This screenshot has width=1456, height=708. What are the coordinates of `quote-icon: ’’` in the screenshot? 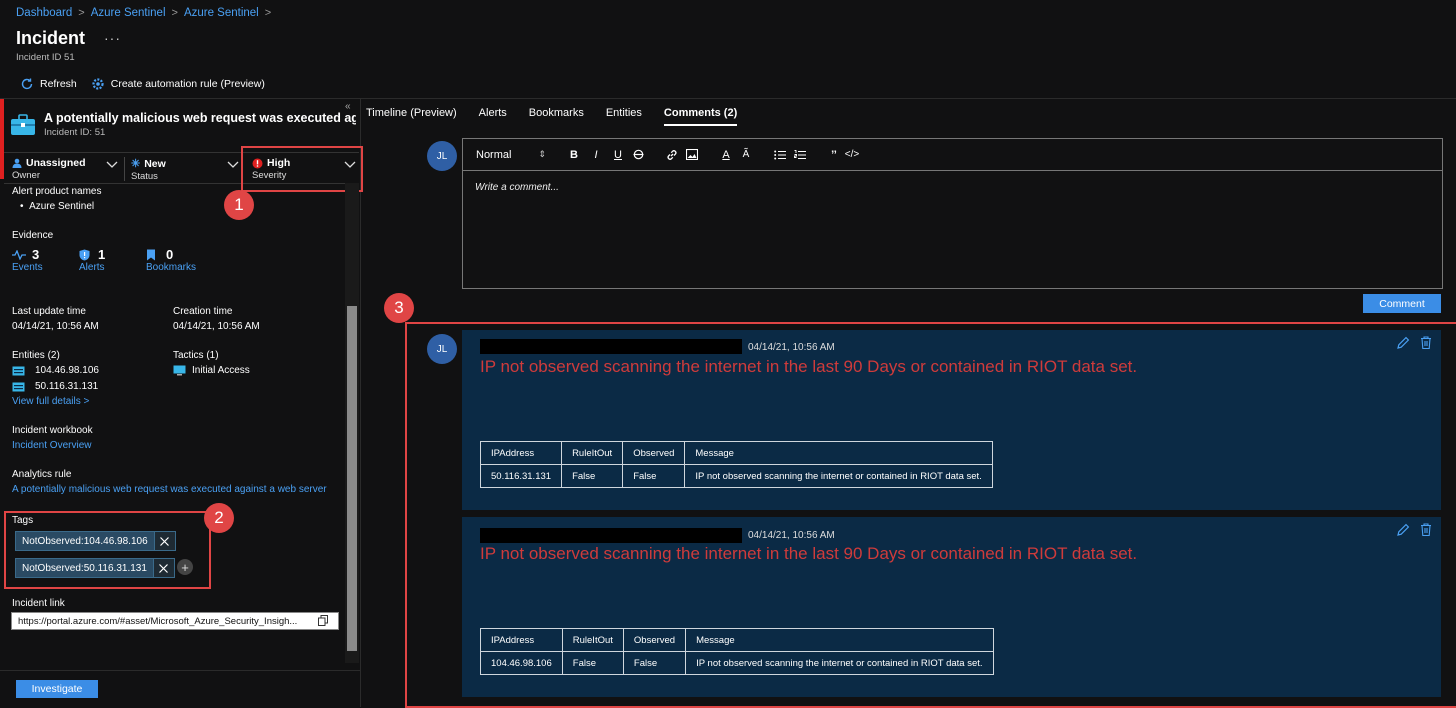 It's located at (834, 155).